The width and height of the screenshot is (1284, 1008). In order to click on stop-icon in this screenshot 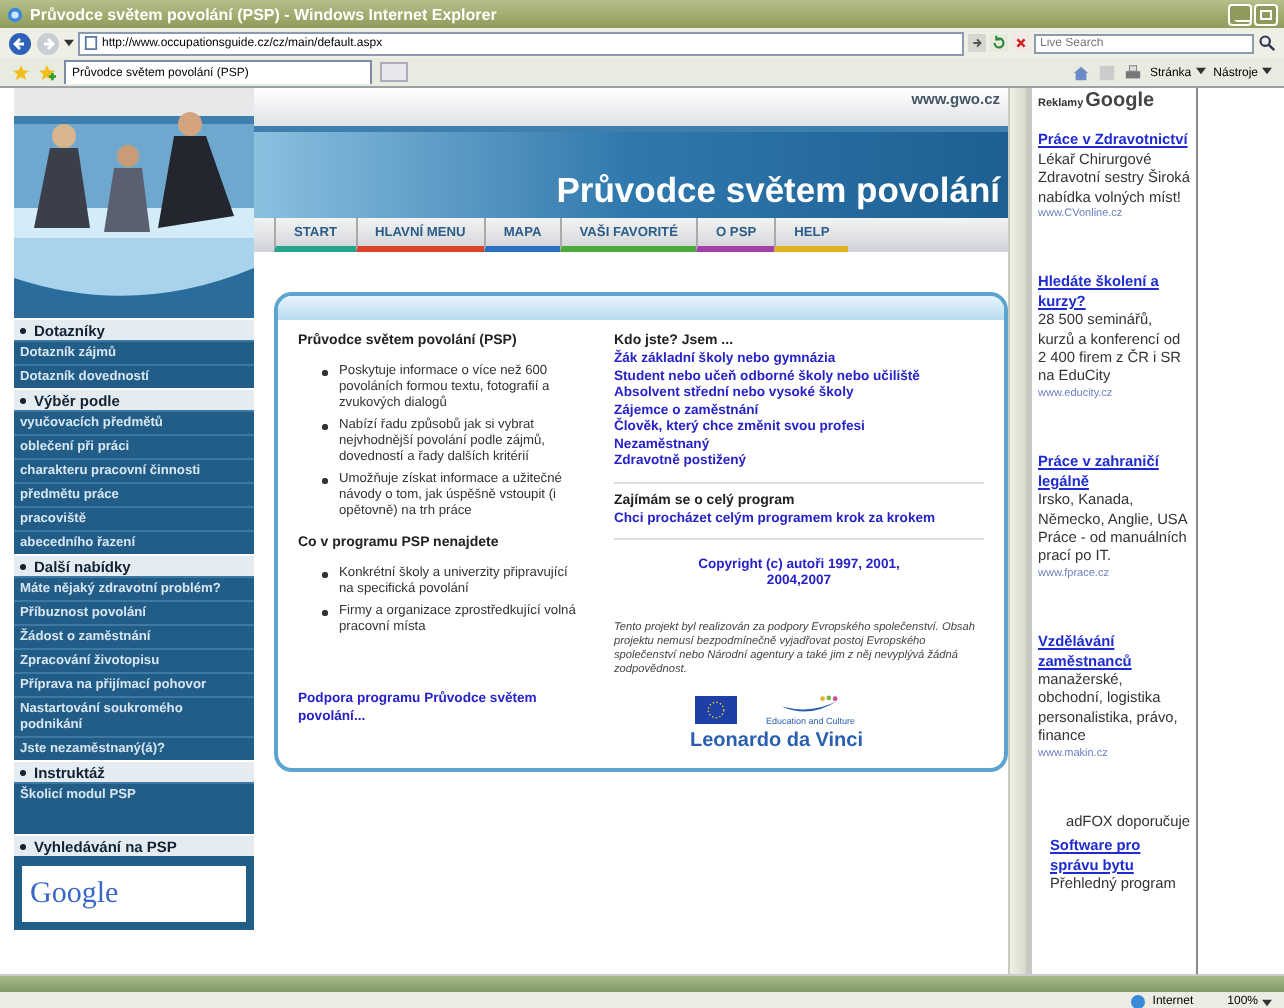, I will do `click(1021, 43)`.